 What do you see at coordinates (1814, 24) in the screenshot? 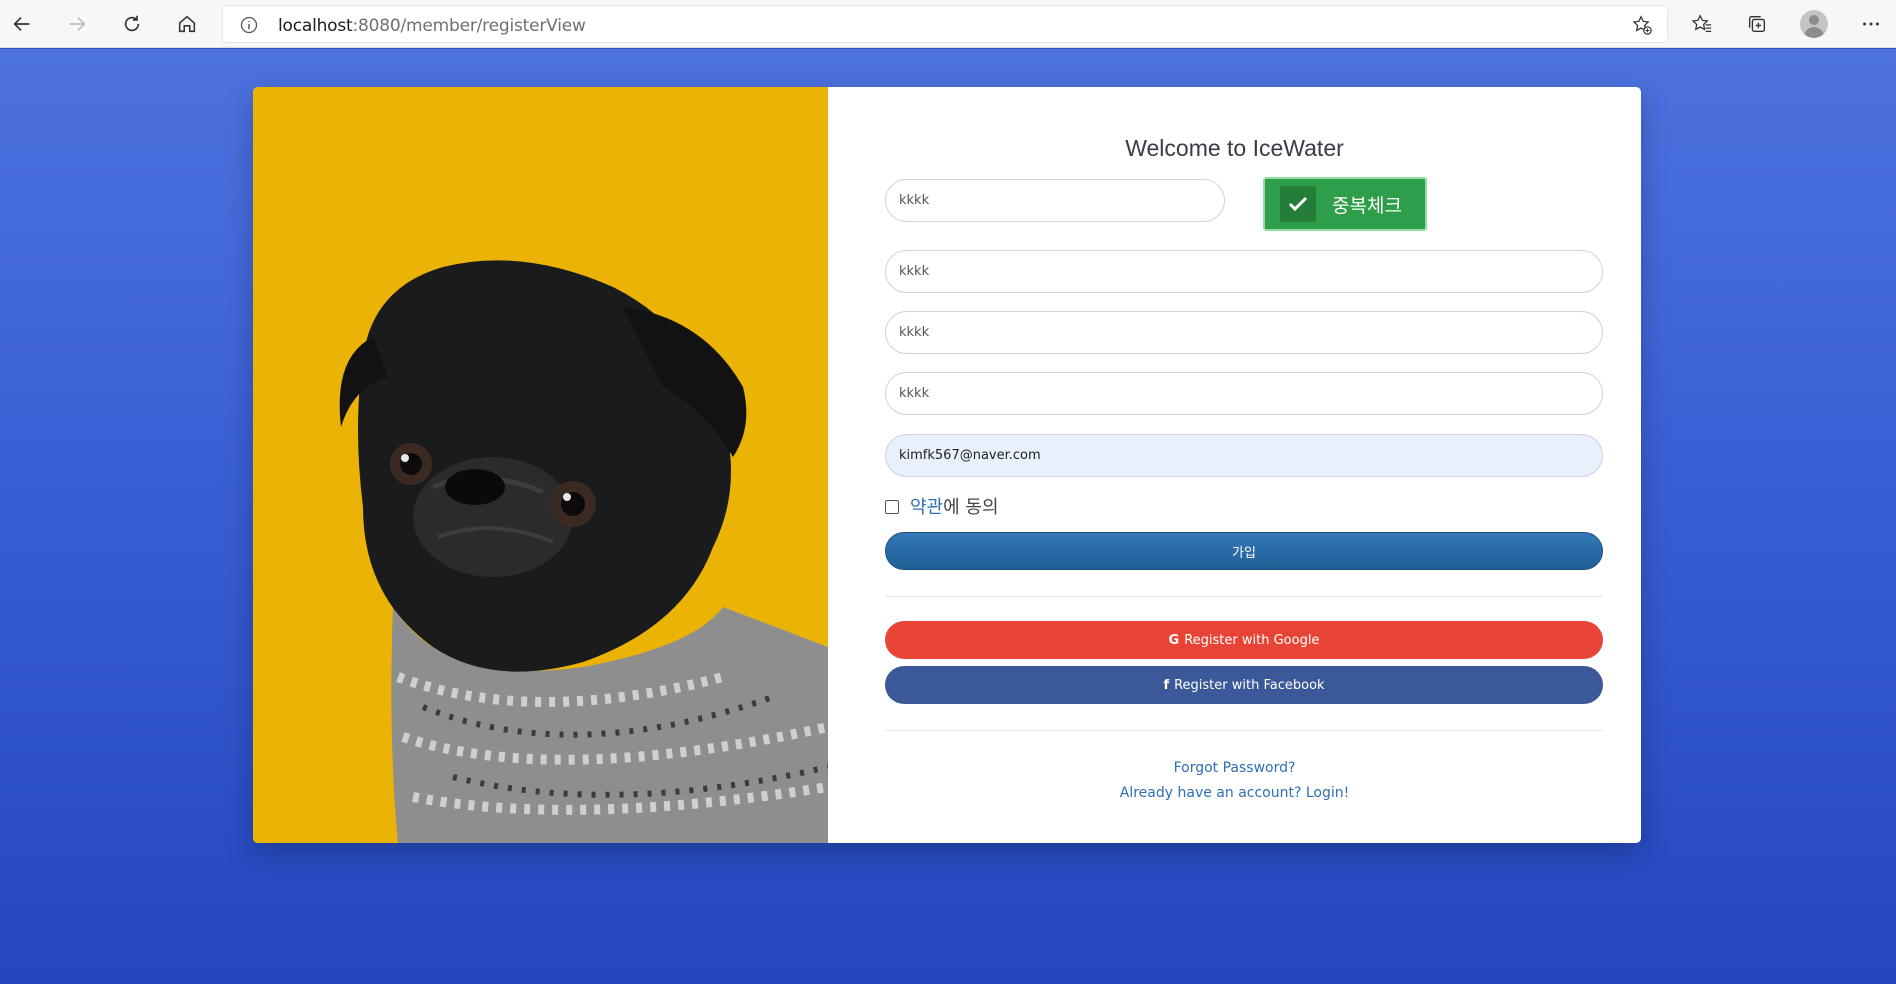
I see `profile-icon` at bounding box center [1814, 24].